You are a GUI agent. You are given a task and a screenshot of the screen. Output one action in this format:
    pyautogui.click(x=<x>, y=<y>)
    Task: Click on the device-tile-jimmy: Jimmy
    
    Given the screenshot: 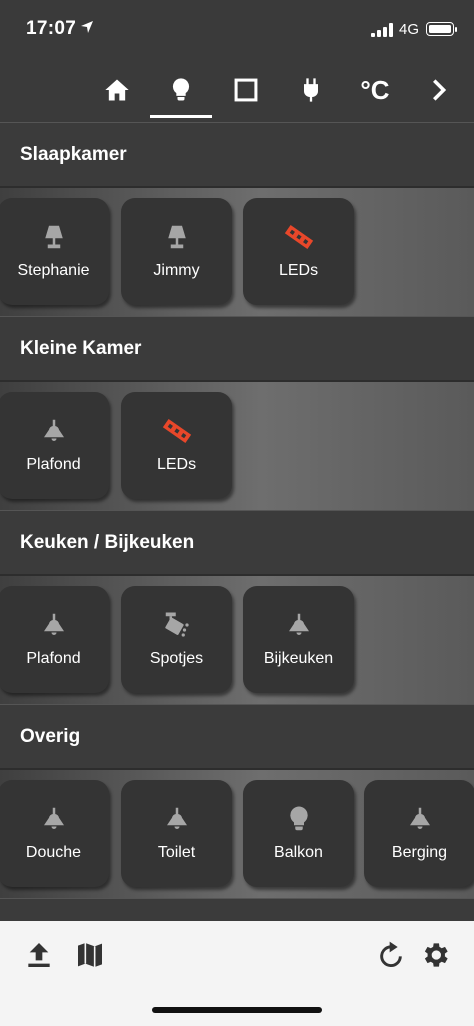 What is the action you would take?
    pyautogui.click(x=176, y=251)
    